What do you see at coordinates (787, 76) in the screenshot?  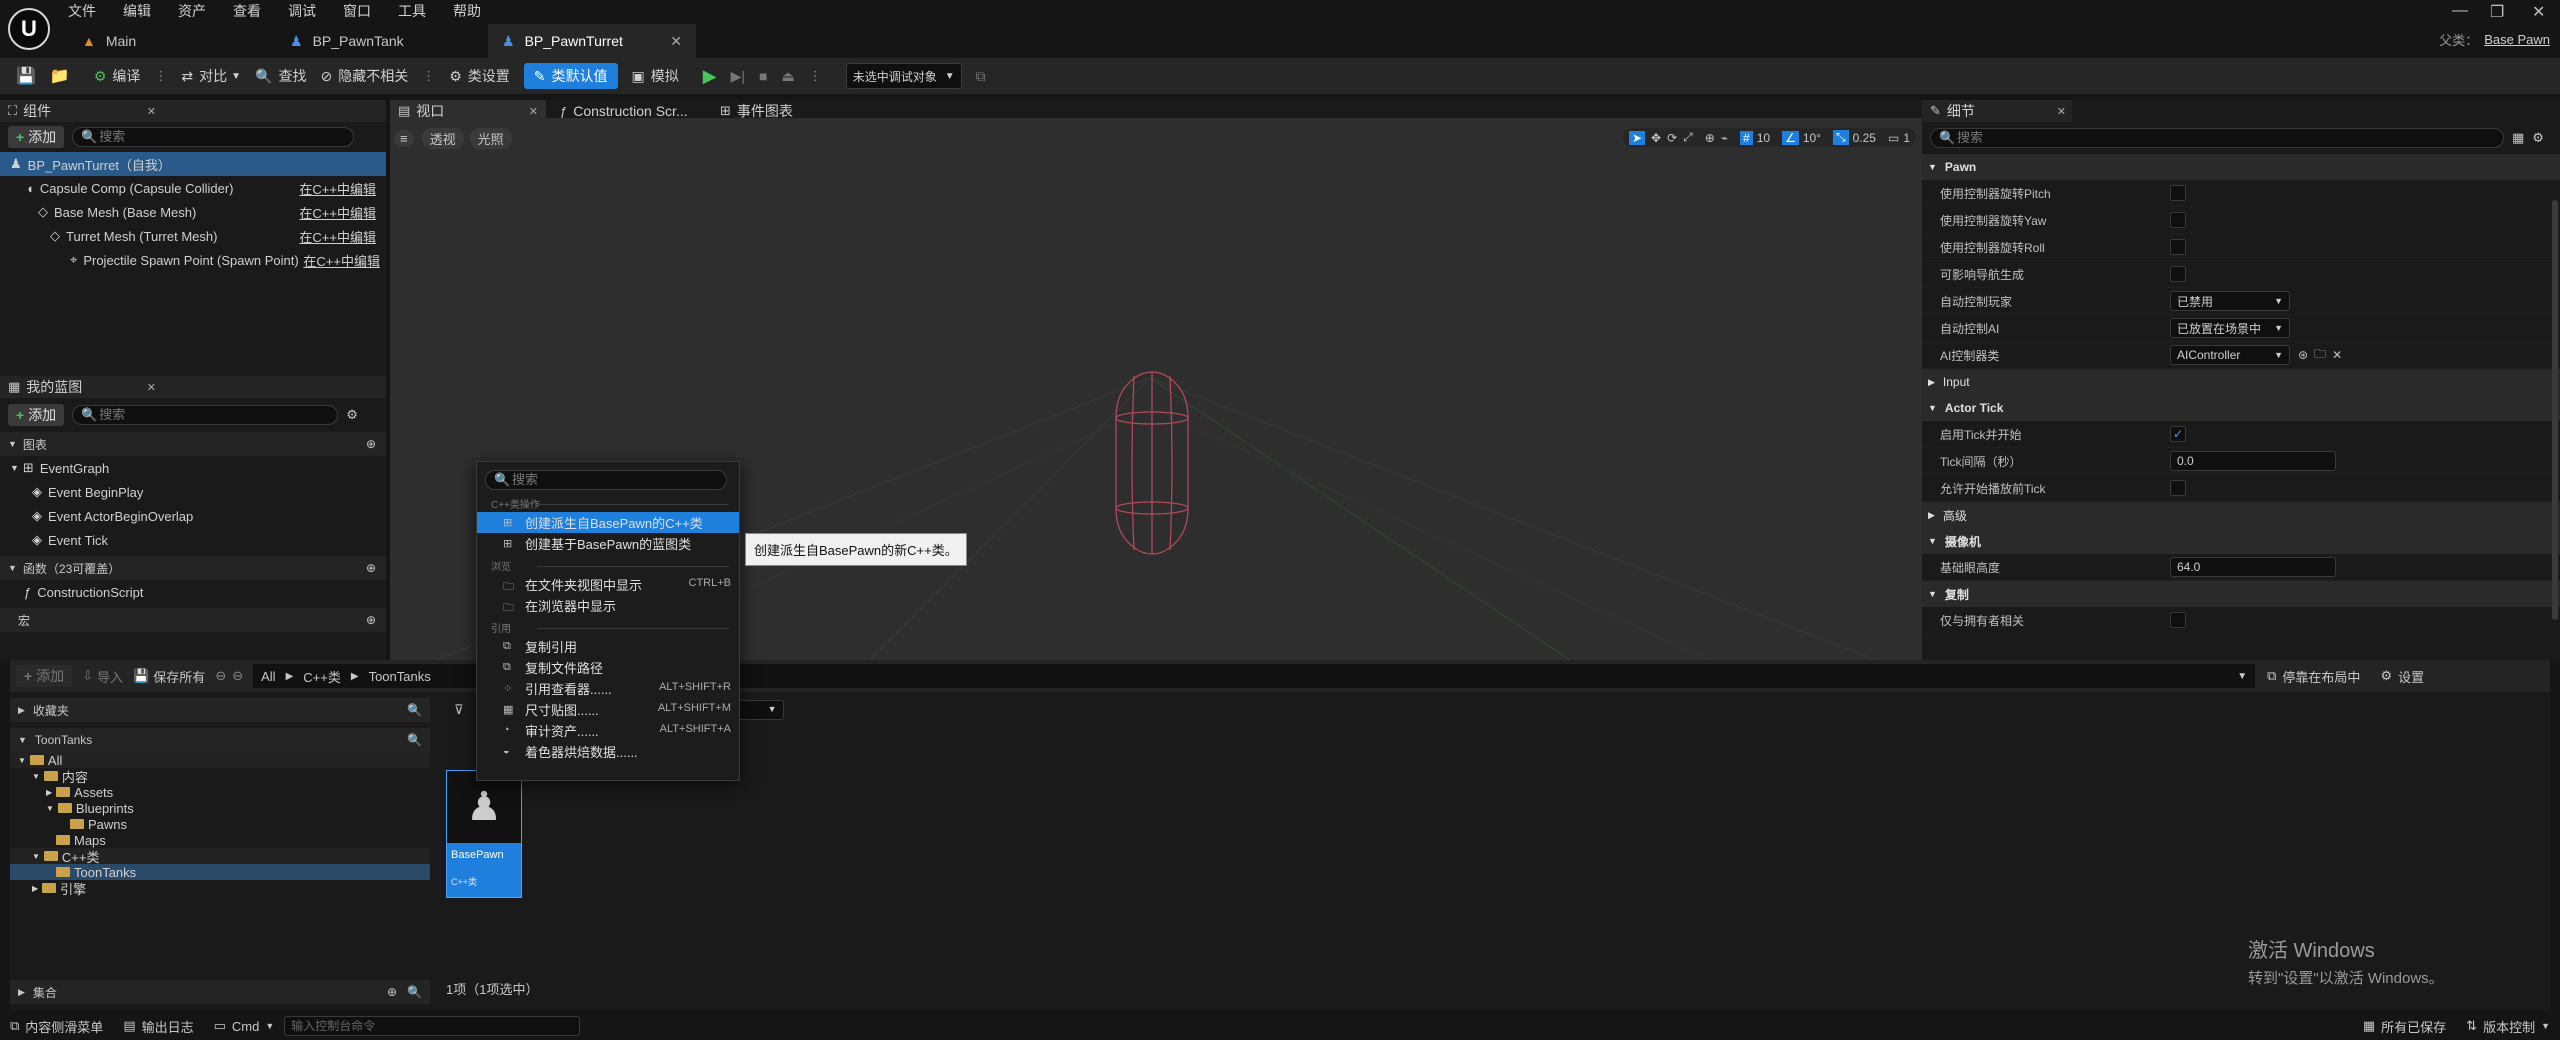 I see `eject-icon: ⏏` at bounding box center [787, 76].